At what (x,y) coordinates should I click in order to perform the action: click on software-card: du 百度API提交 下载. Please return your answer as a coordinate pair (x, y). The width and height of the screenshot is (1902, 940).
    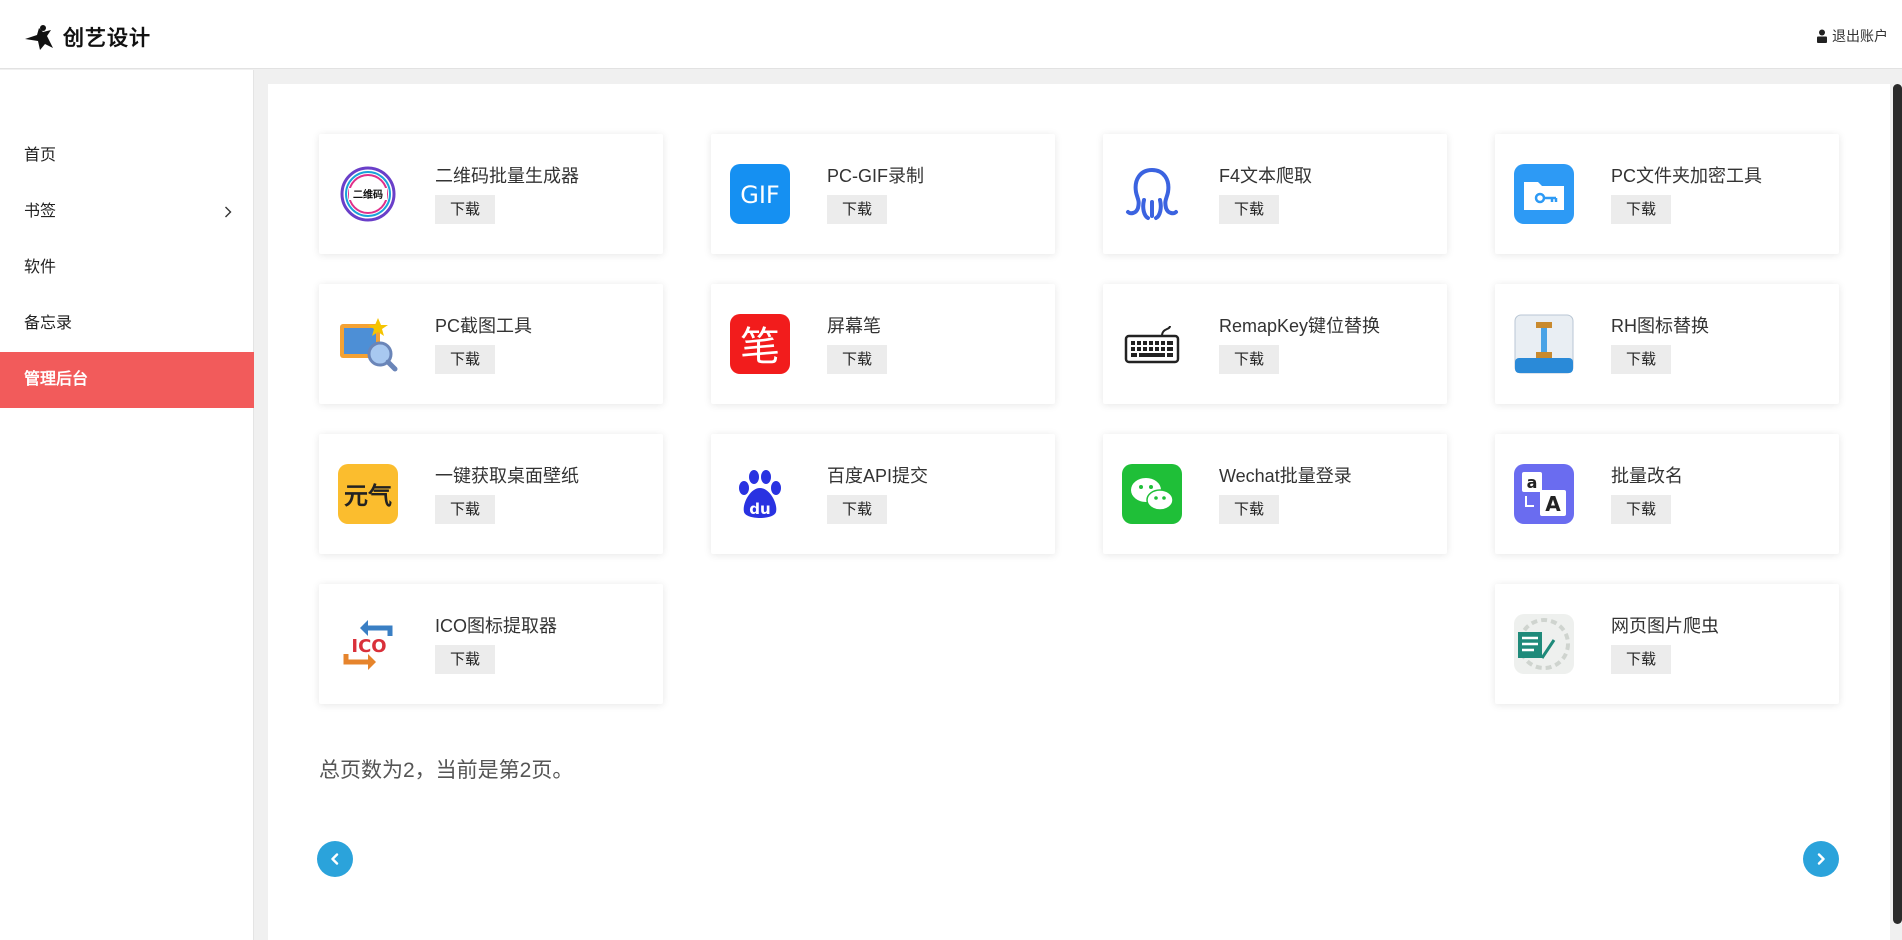
    Looking at the image, I should click on (883, 494).